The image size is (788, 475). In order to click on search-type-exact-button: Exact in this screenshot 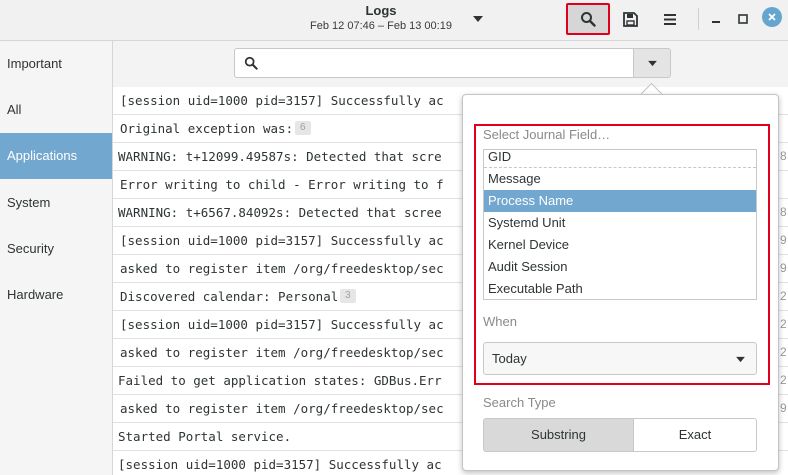, I will do `click(695, 435)`.